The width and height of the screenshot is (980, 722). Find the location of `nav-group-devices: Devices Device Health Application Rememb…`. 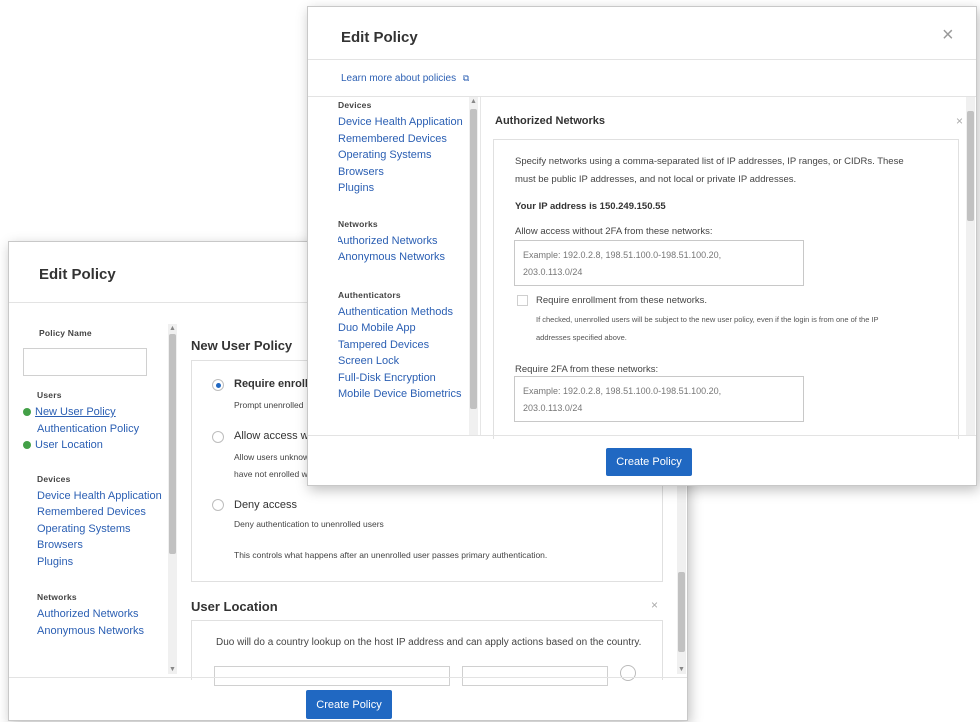

nav-group-devices: Devices Device Health Application Rememb… is located at coordinates (98, 522).